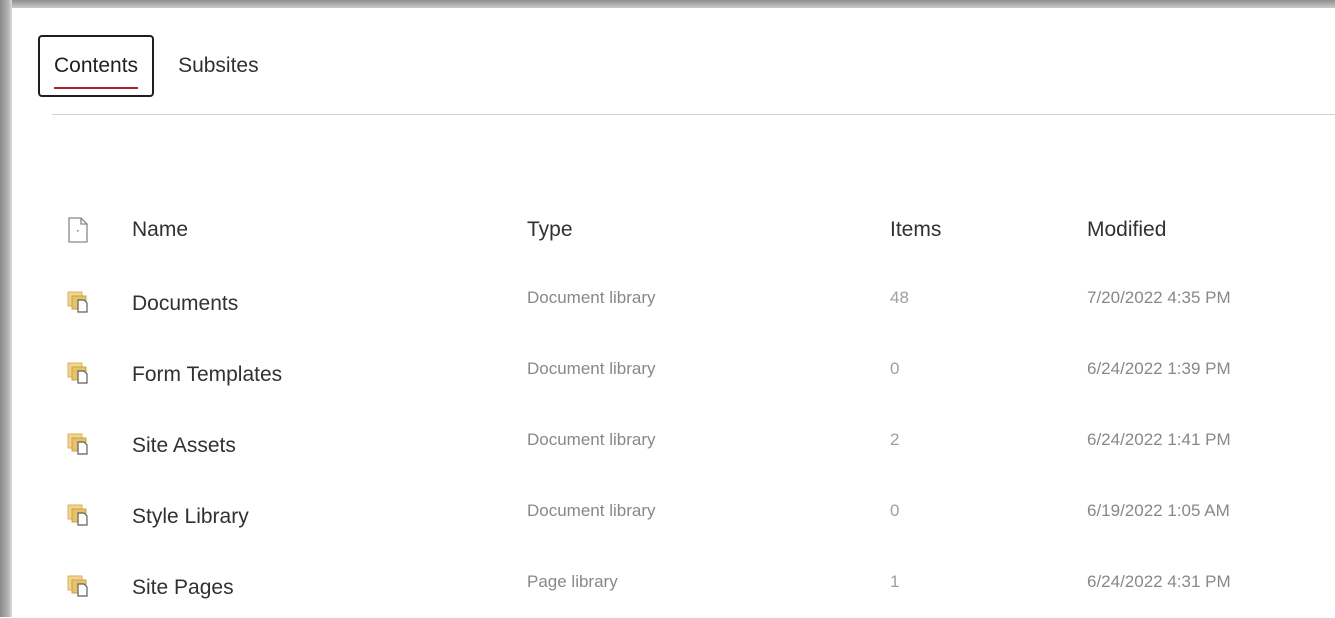 The width and height of the screenshot is (1335, 618). I want to click on row-type: Page library, so click(572, 581).